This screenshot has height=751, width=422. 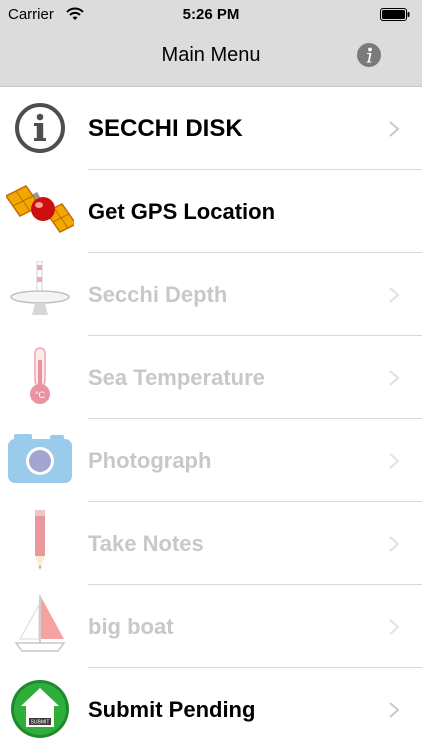 What do you see at coordinates (211, 43) in the screenshot?
I see `navigation-header: Carrier 5:26 PM Main Menu` at bounding box center [211, 43].